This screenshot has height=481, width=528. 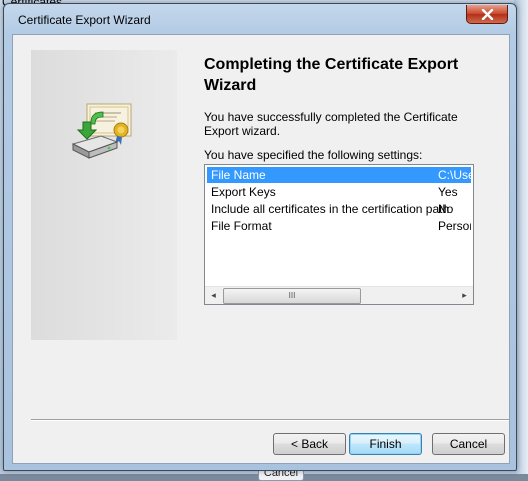 I want to click on setting-name: File Format, so click(x=241, y=226).